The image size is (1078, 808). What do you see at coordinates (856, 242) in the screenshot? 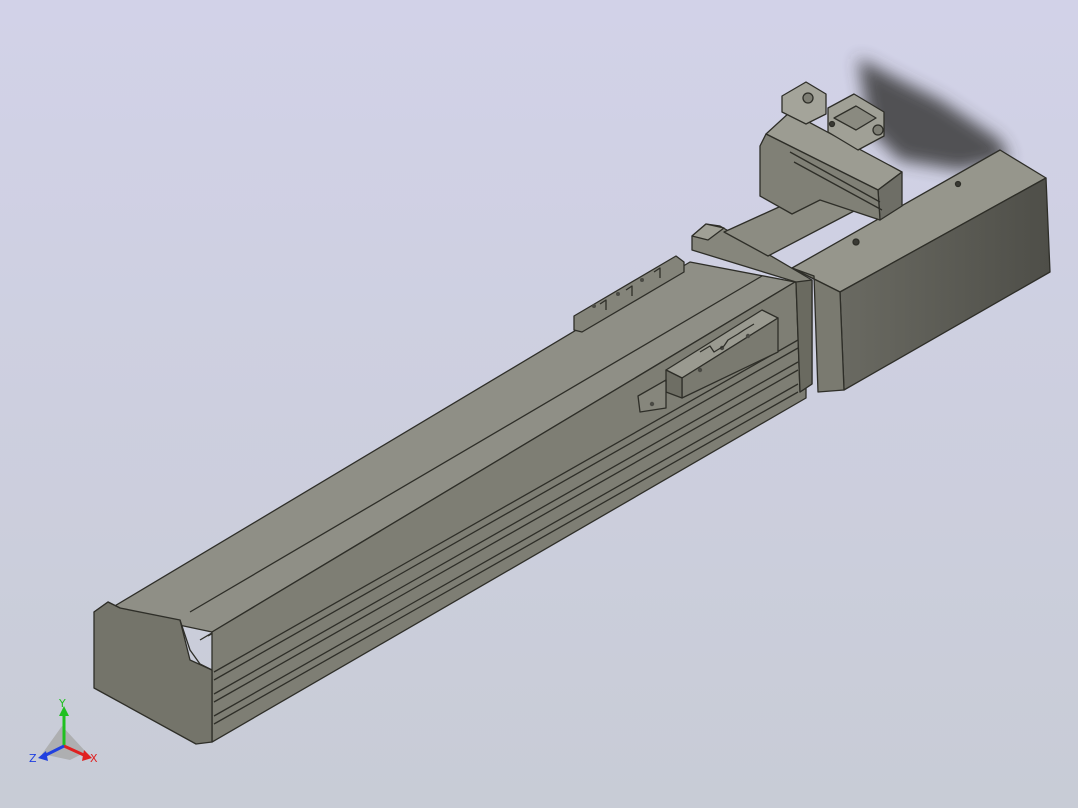
I see `motor-top-screw` at bounding box center [856, 242].